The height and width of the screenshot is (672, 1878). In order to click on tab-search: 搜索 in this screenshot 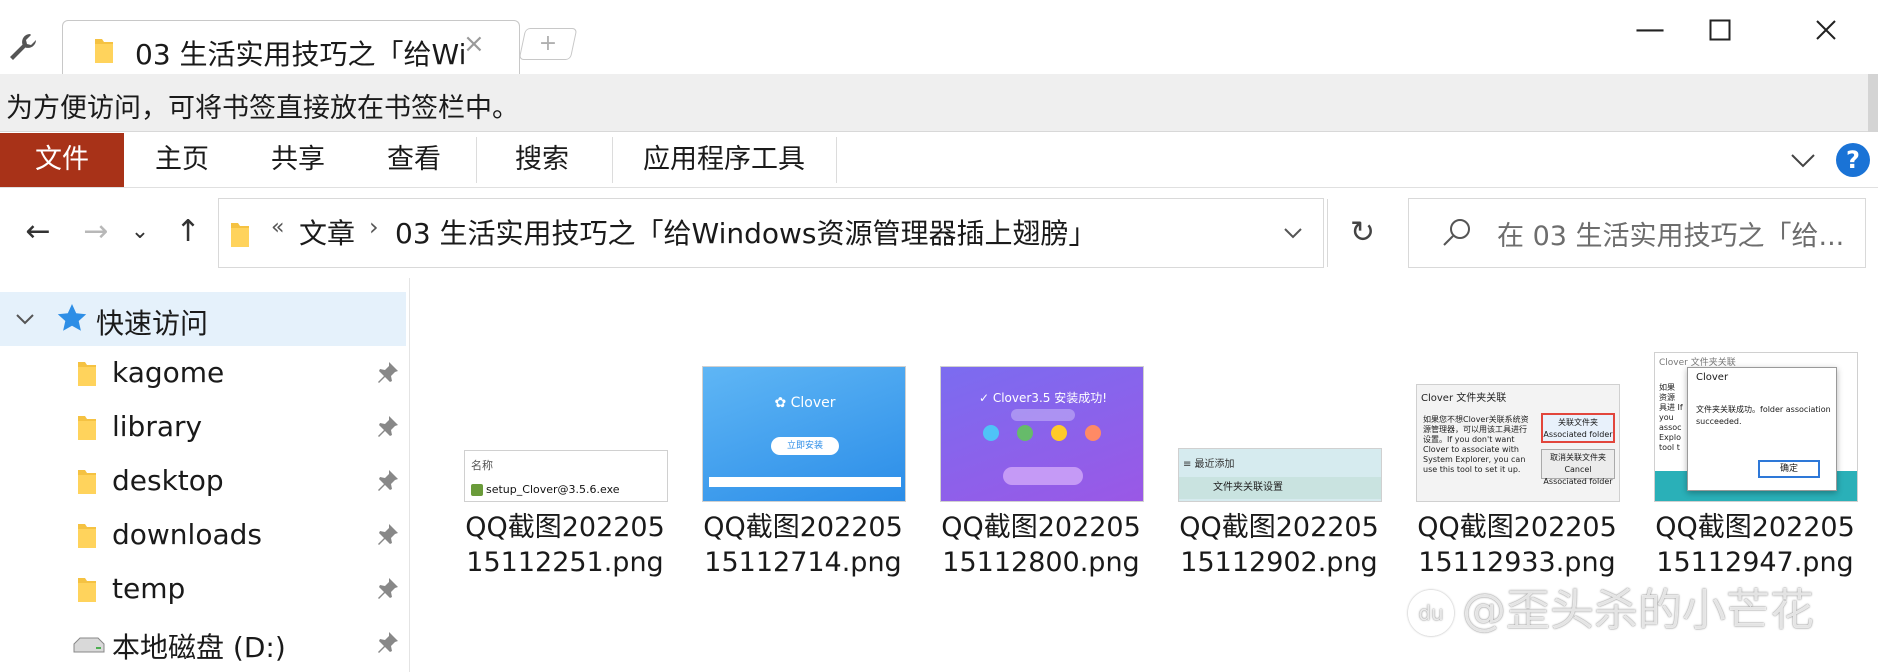, I will do `click(542, 160)`.